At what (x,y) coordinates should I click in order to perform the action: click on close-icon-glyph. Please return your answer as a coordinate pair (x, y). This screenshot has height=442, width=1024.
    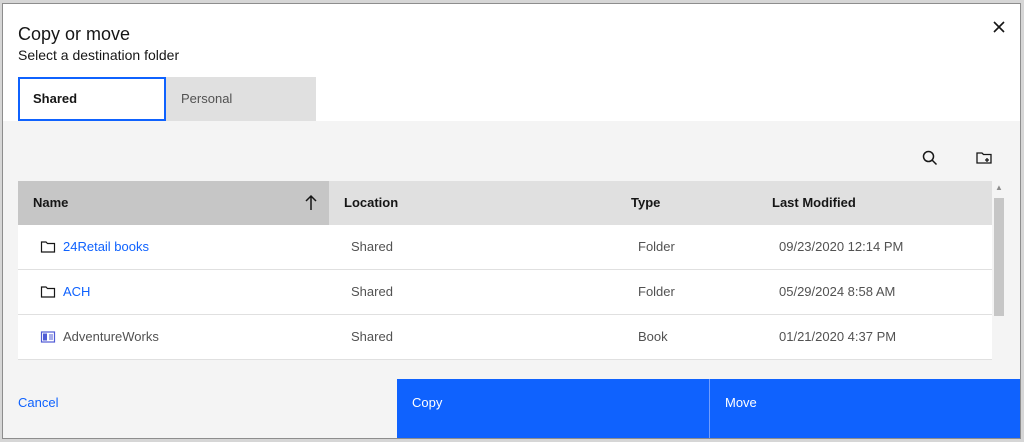
    Looking at the image, I should click on (999, 27).